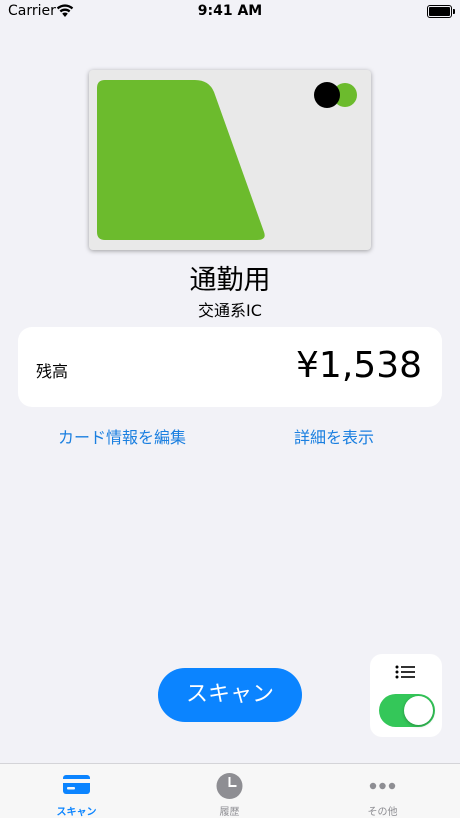  I want to click on card-name: 通勤用, so click(230, 280).